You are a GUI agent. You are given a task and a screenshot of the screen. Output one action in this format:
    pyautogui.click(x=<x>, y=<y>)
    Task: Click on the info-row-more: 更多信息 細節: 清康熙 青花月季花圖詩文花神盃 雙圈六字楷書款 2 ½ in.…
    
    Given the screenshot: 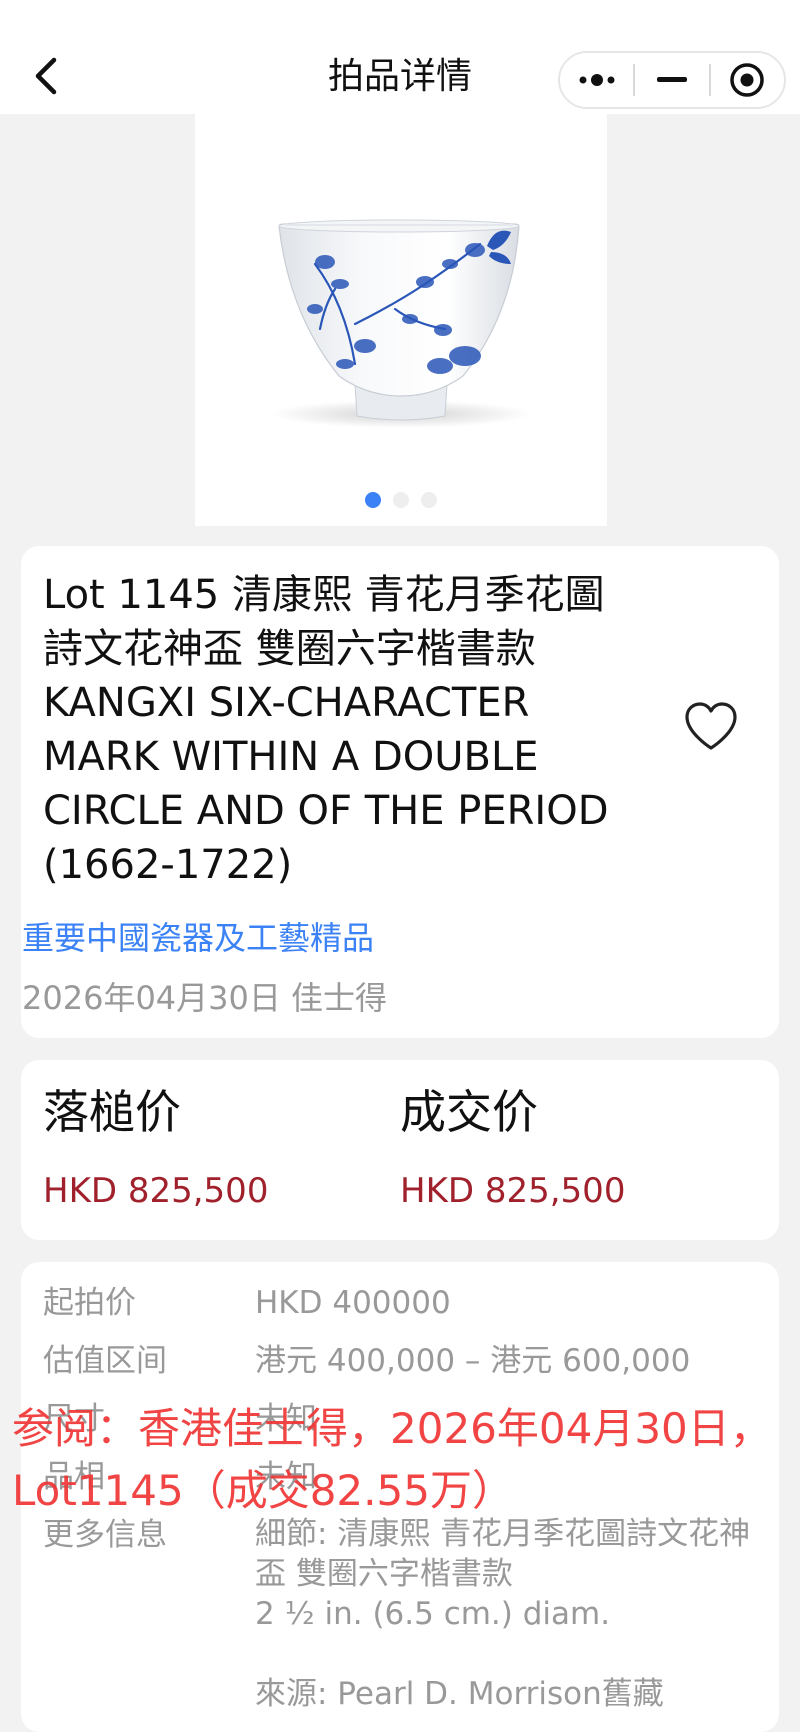 What is the action you would take?
    pyautogui.click(x=399, y=1614)
    